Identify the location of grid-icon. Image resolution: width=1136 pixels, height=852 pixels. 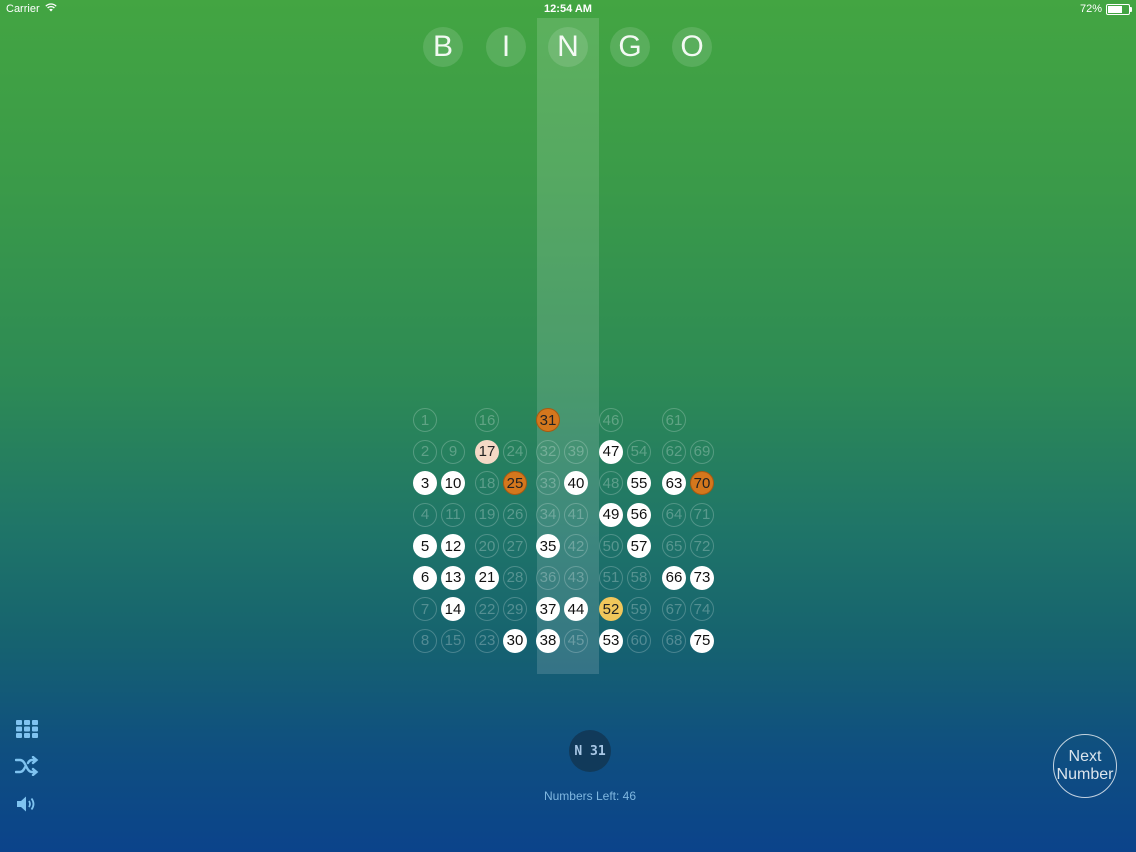
(27, 729).